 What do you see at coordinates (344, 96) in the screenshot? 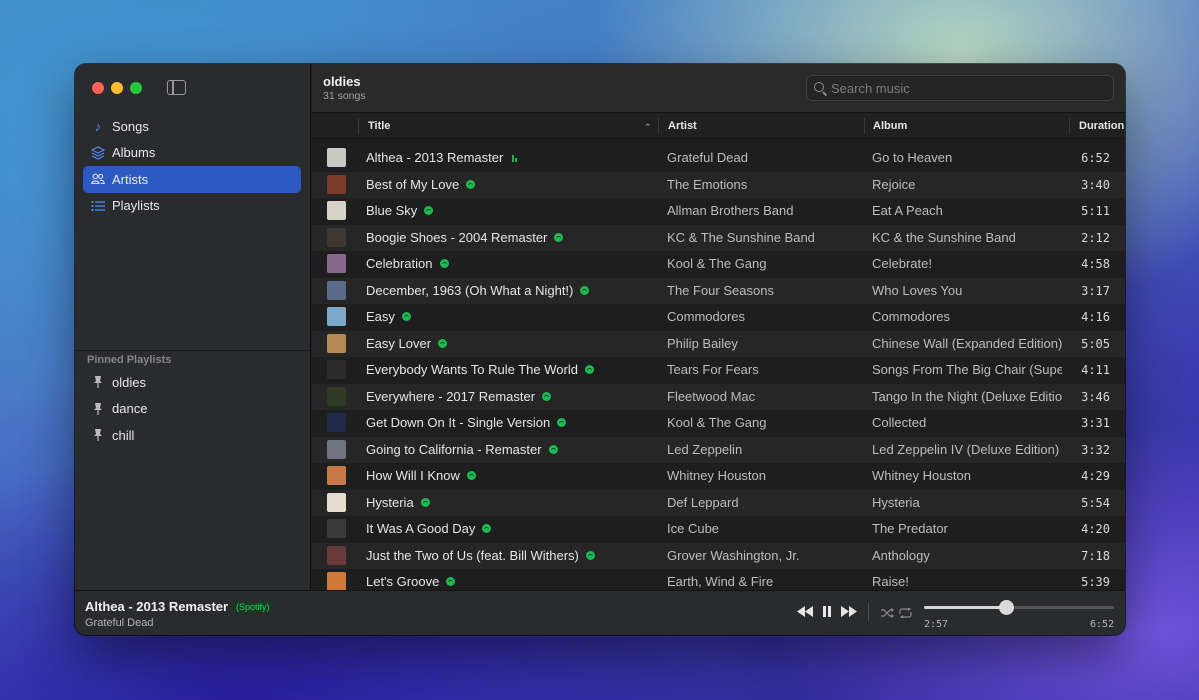
I see `song-count: 31 songs` at bounding box center [344, 96].